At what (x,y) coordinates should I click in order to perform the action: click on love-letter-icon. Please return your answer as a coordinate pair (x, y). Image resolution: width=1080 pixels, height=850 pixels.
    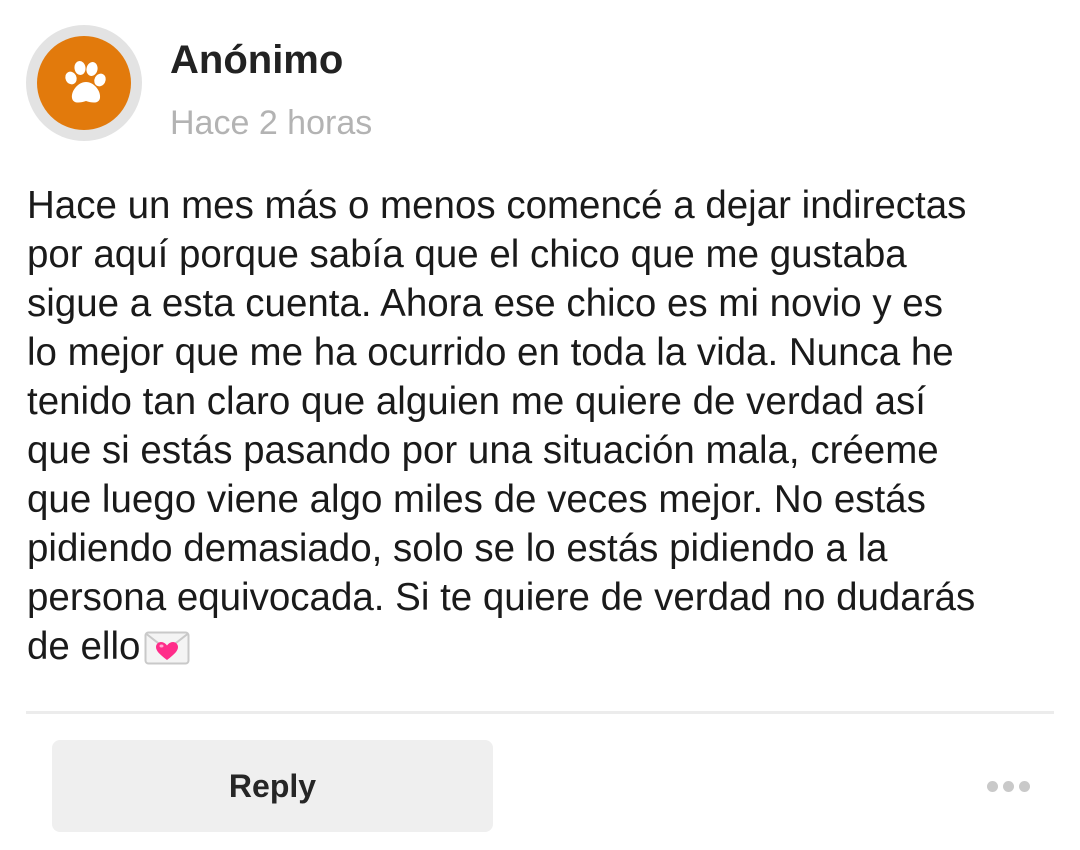
    Looking at the image, I should click on (167, 652).